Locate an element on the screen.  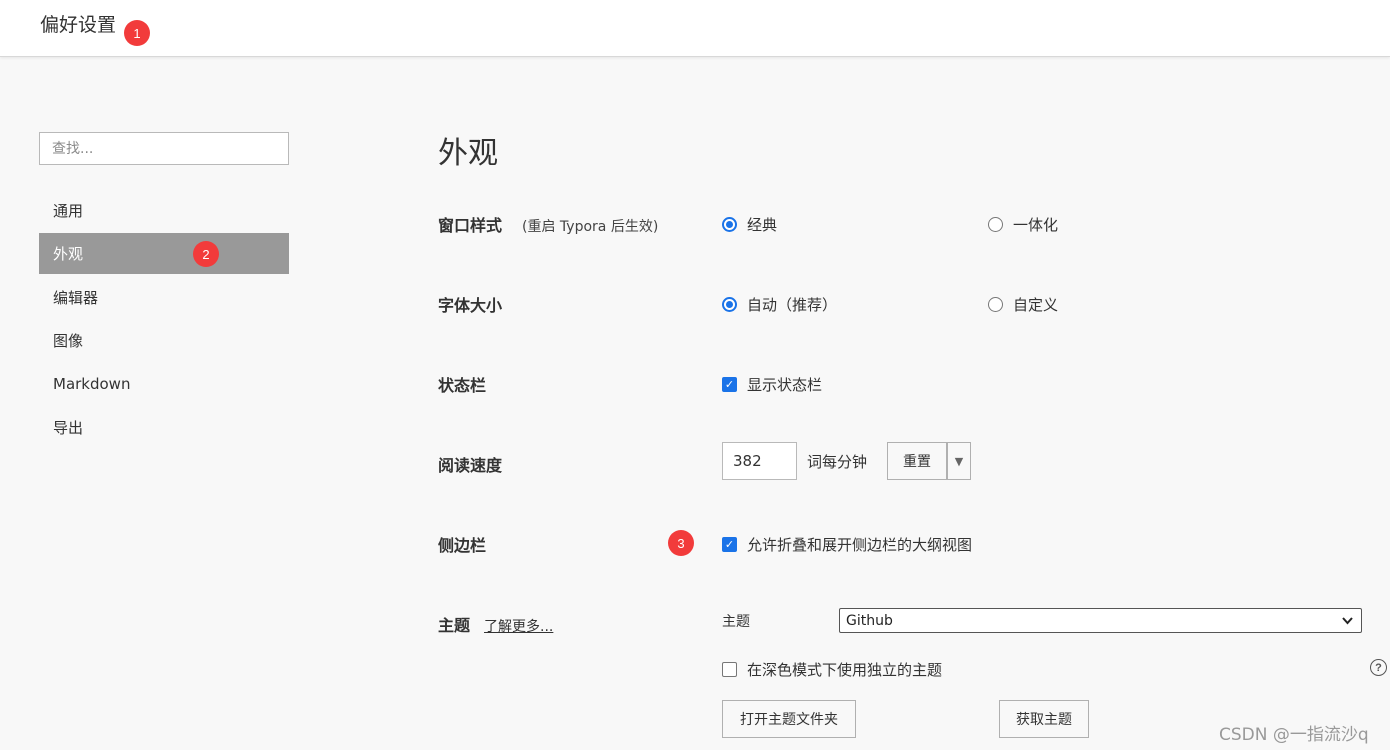
window-style-label: 窗口样式 (重启 Typora 后生效) is located at coordinates (548, 225).